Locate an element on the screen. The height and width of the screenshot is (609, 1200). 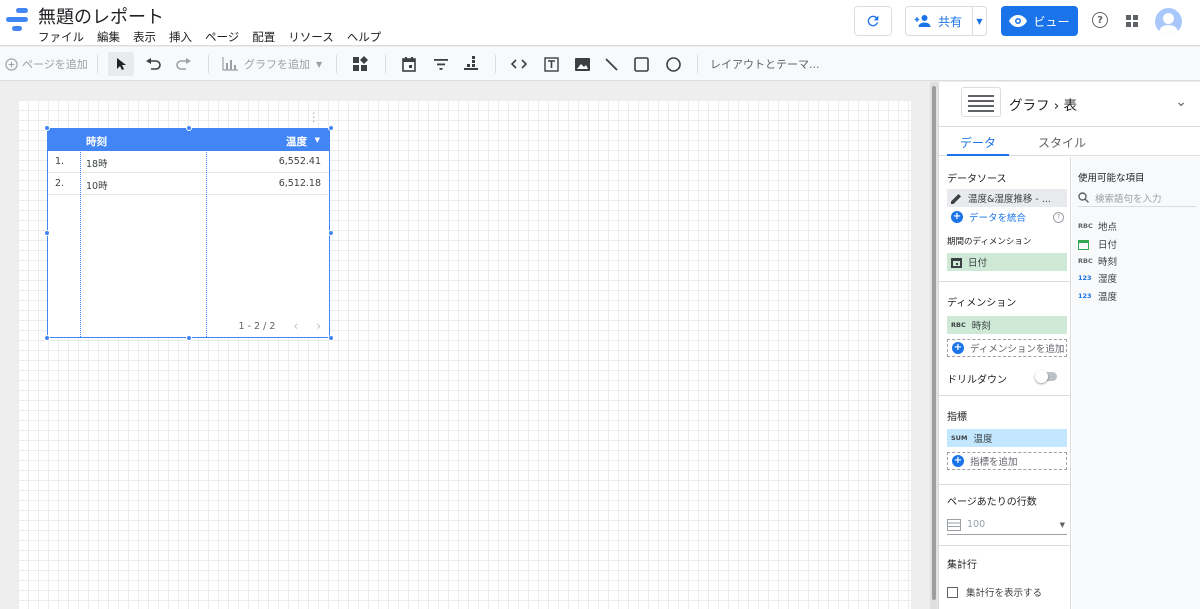
select-tool-button is located at coordinates (121, 64).